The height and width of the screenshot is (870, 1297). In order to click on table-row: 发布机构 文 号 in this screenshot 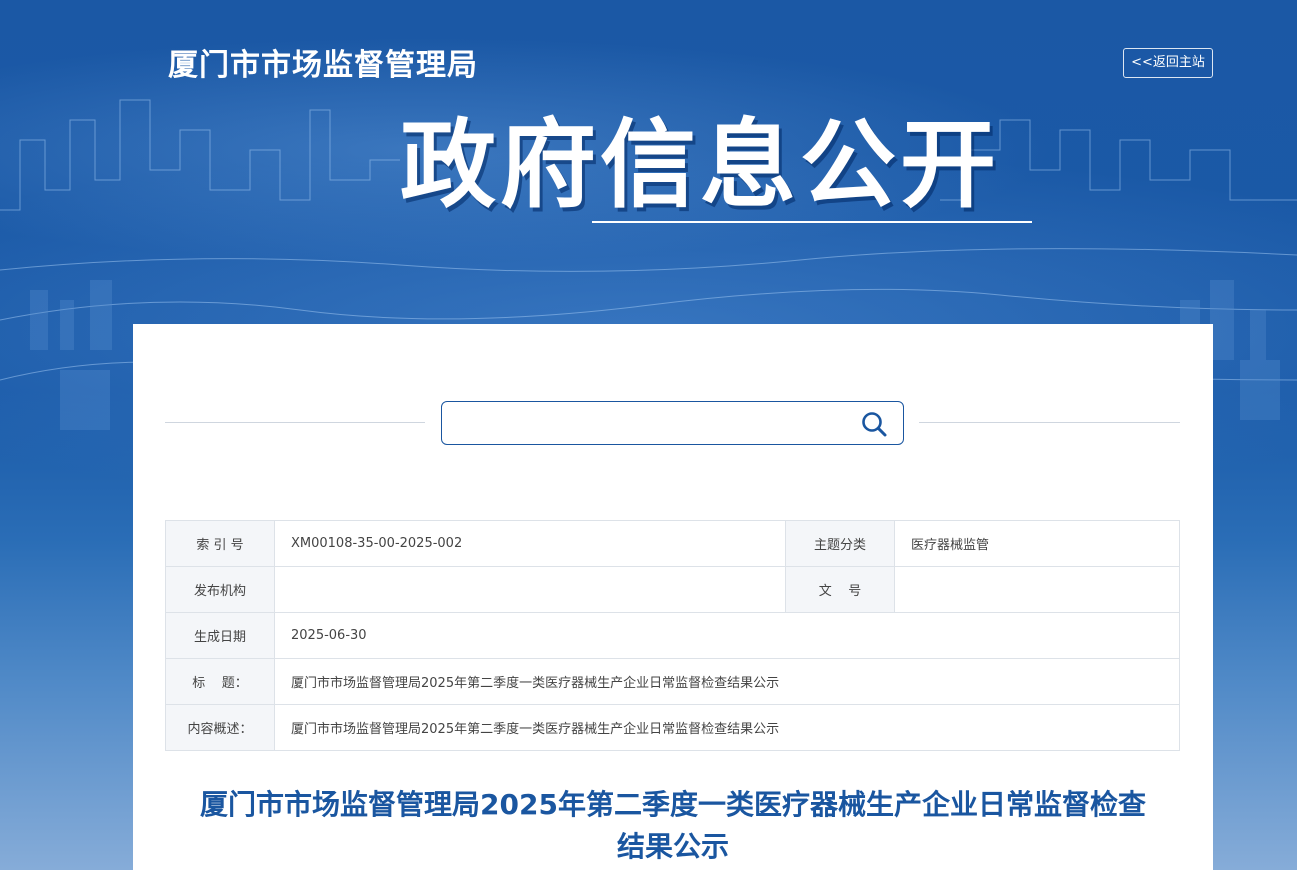, I will do `click(672, 589)`.